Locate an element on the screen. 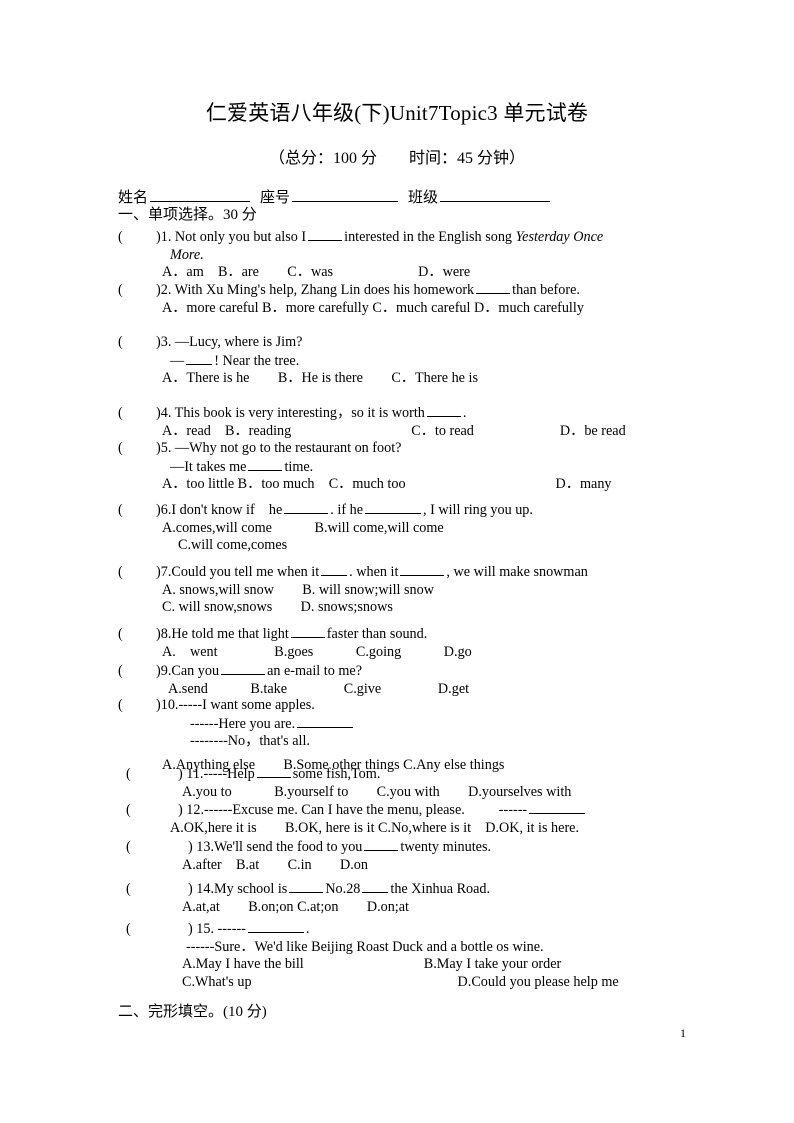  question-6-options-c: C.will come,comes is located at coordinates (418, 546).